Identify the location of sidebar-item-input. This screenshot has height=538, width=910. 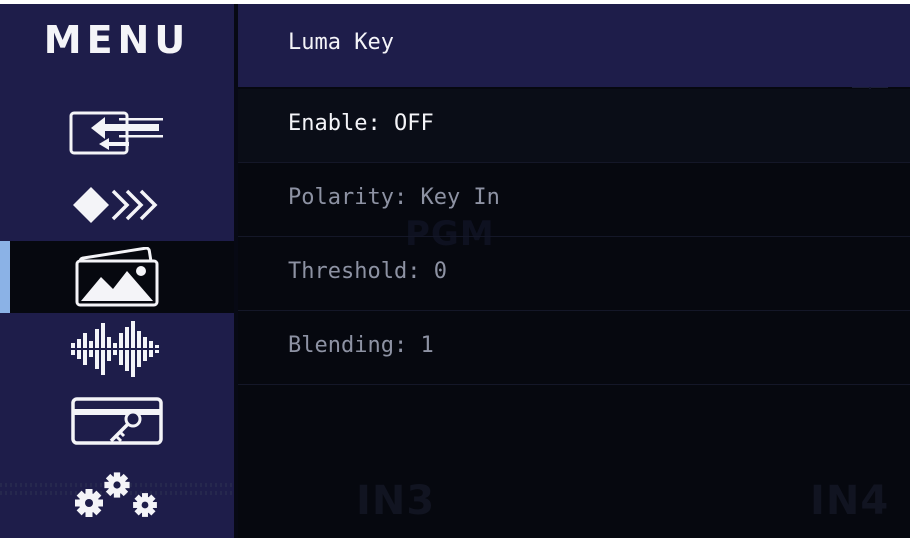
(117, 133).